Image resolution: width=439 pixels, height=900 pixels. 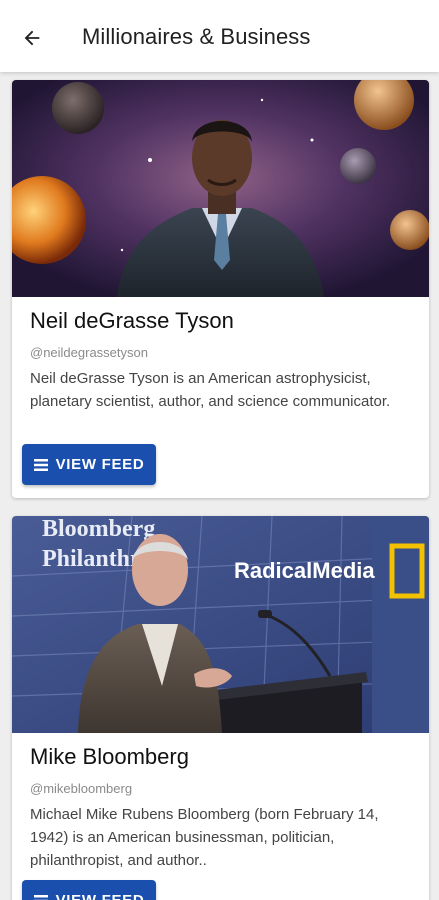 I want to click on profile-name: Mike Bloomberg, so click(x=109, y=756).